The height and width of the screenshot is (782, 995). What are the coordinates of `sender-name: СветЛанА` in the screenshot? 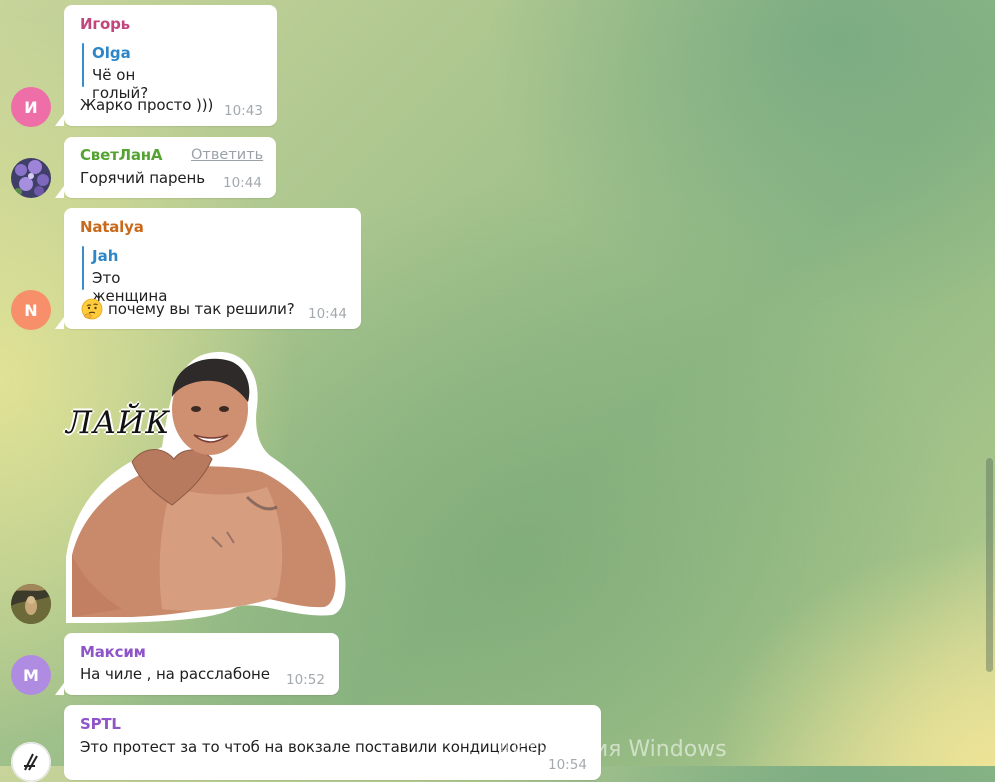 It's located at (121, 155).